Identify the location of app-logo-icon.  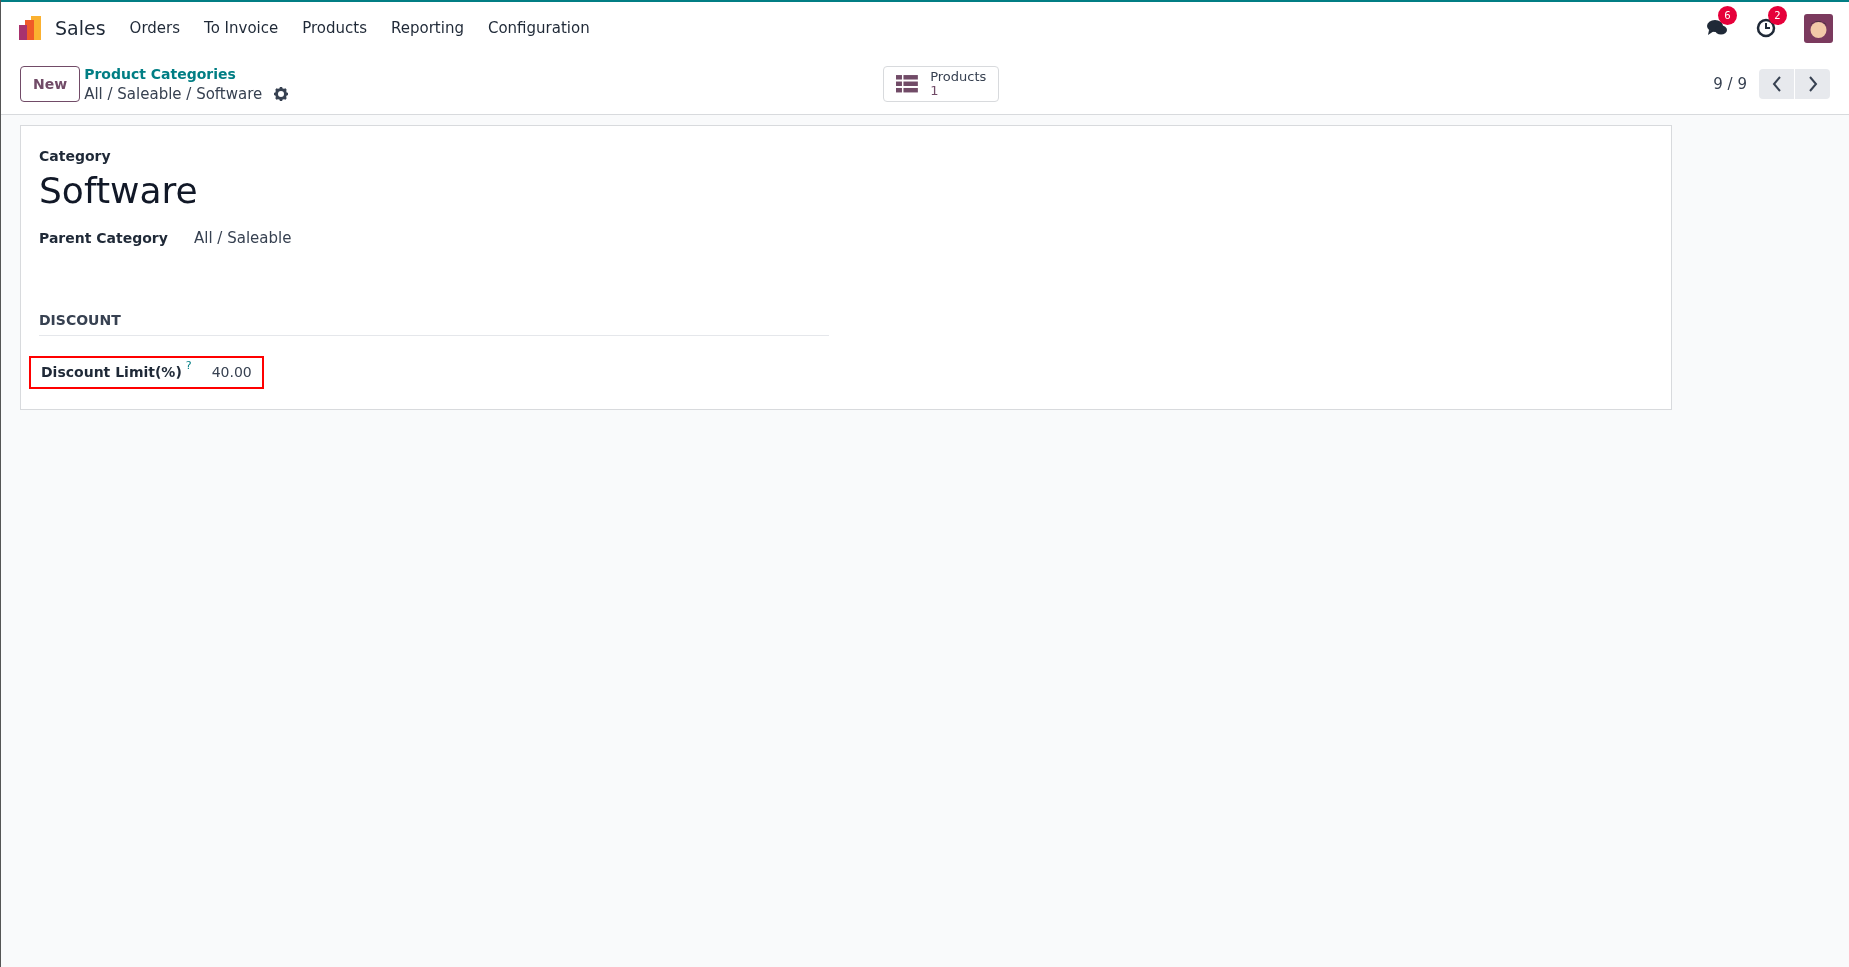
(30, 28).